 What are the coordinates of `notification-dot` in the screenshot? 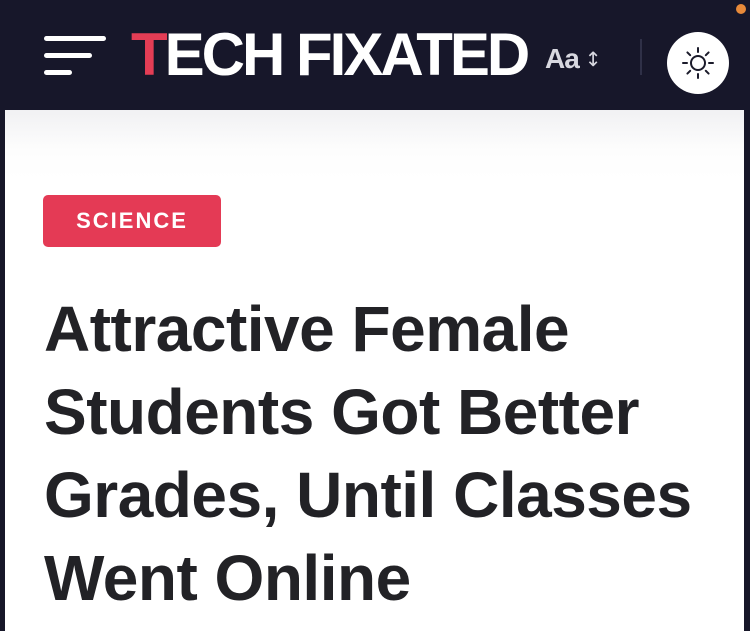 It's located at (741, 9).